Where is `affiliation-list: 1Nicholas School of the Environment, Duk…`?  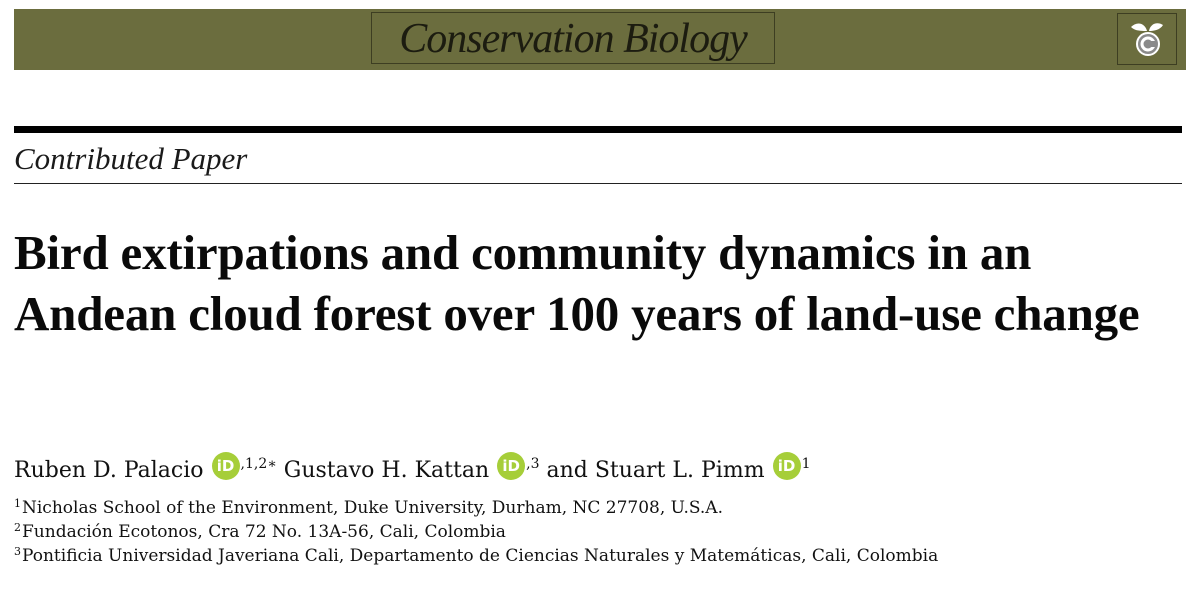 affiliation-list: 1Nicholas School of the Environment, Duk… is located at coordinates (589, 532).